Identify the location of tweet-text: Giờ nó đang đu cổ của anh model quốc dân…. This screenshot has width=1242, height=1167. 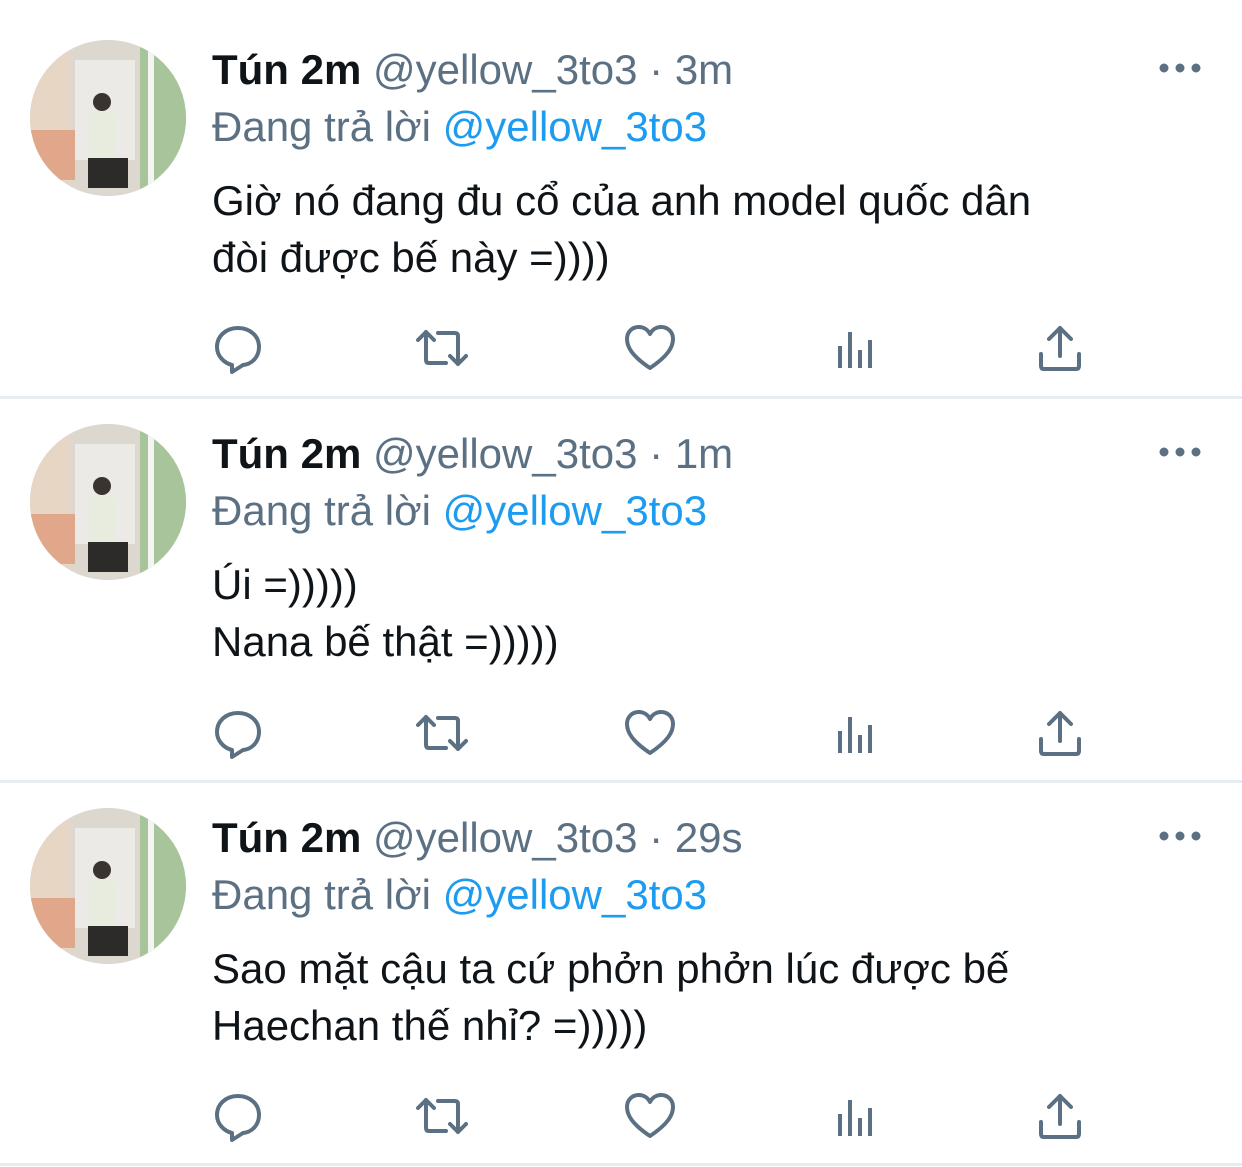
(707, 229).